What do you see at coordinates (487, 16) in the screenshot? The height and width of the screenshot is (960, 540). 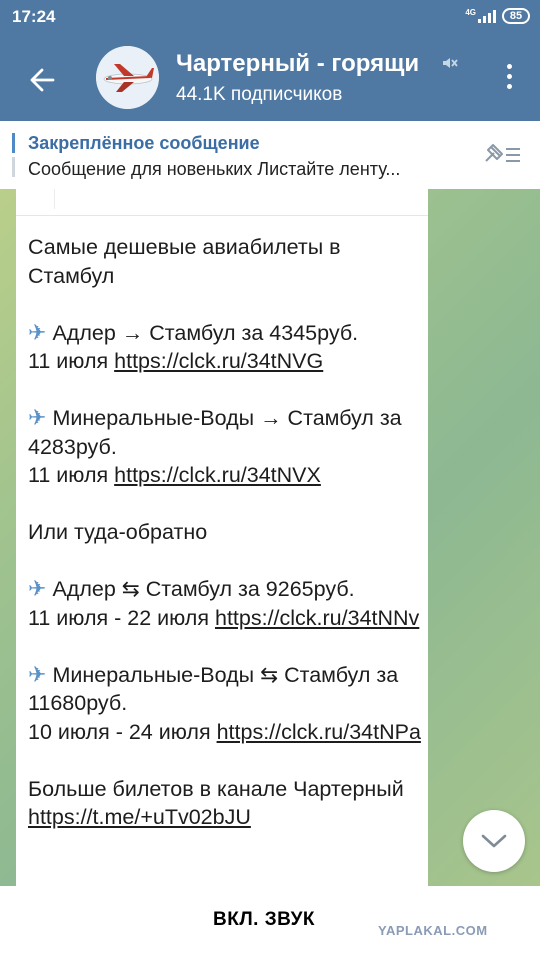 I see `signal-icon` at bounding box center [487, 16].